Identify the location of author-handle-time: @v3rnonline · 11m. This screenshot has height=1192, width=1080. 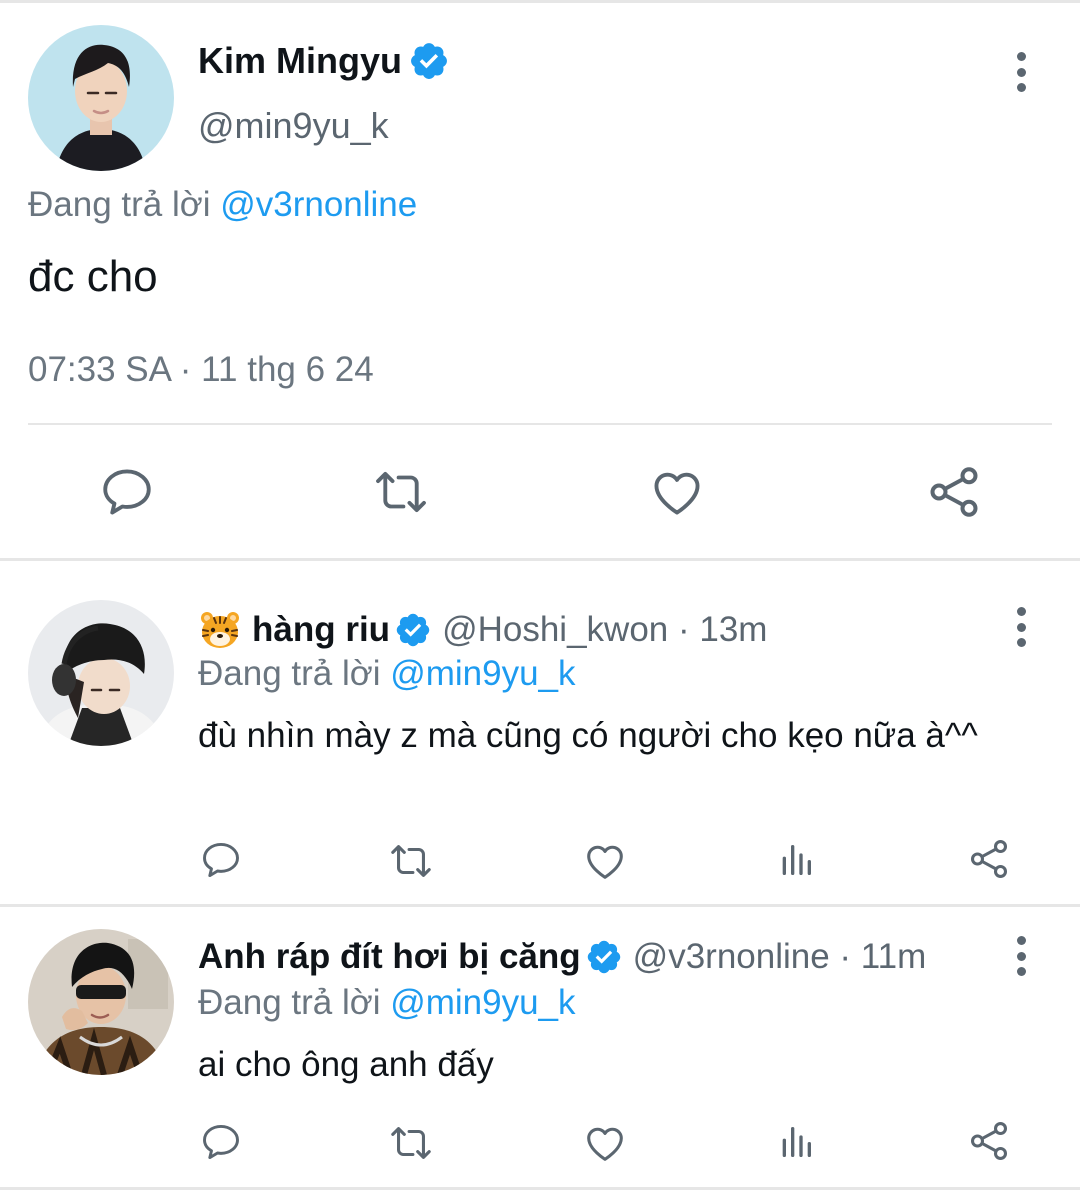
(780, 957).